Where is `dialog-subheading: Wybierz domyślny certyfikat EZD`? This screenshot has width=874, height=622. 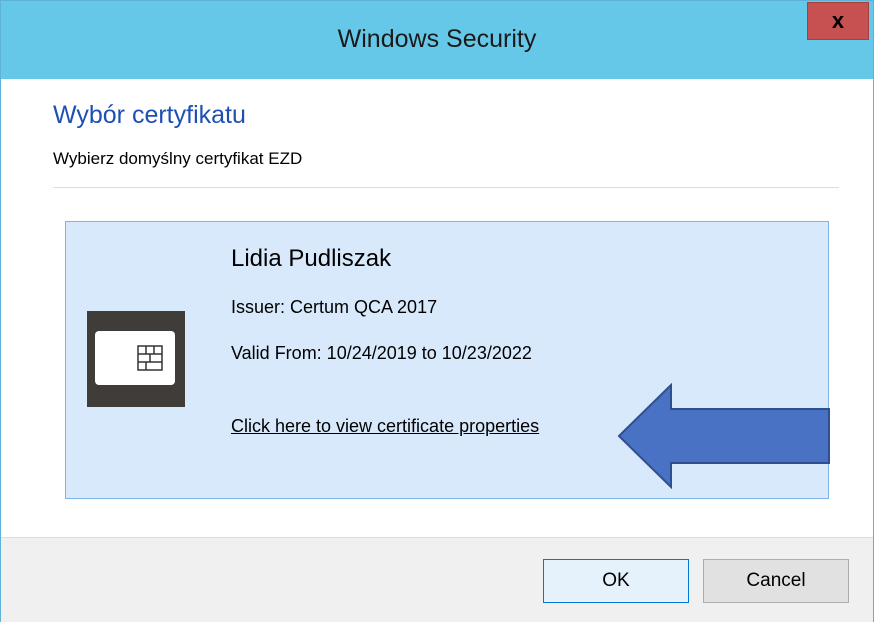 dialog-subheading: Wybierz domyślny certyfikat EZD is located at coordinates (178, 158).